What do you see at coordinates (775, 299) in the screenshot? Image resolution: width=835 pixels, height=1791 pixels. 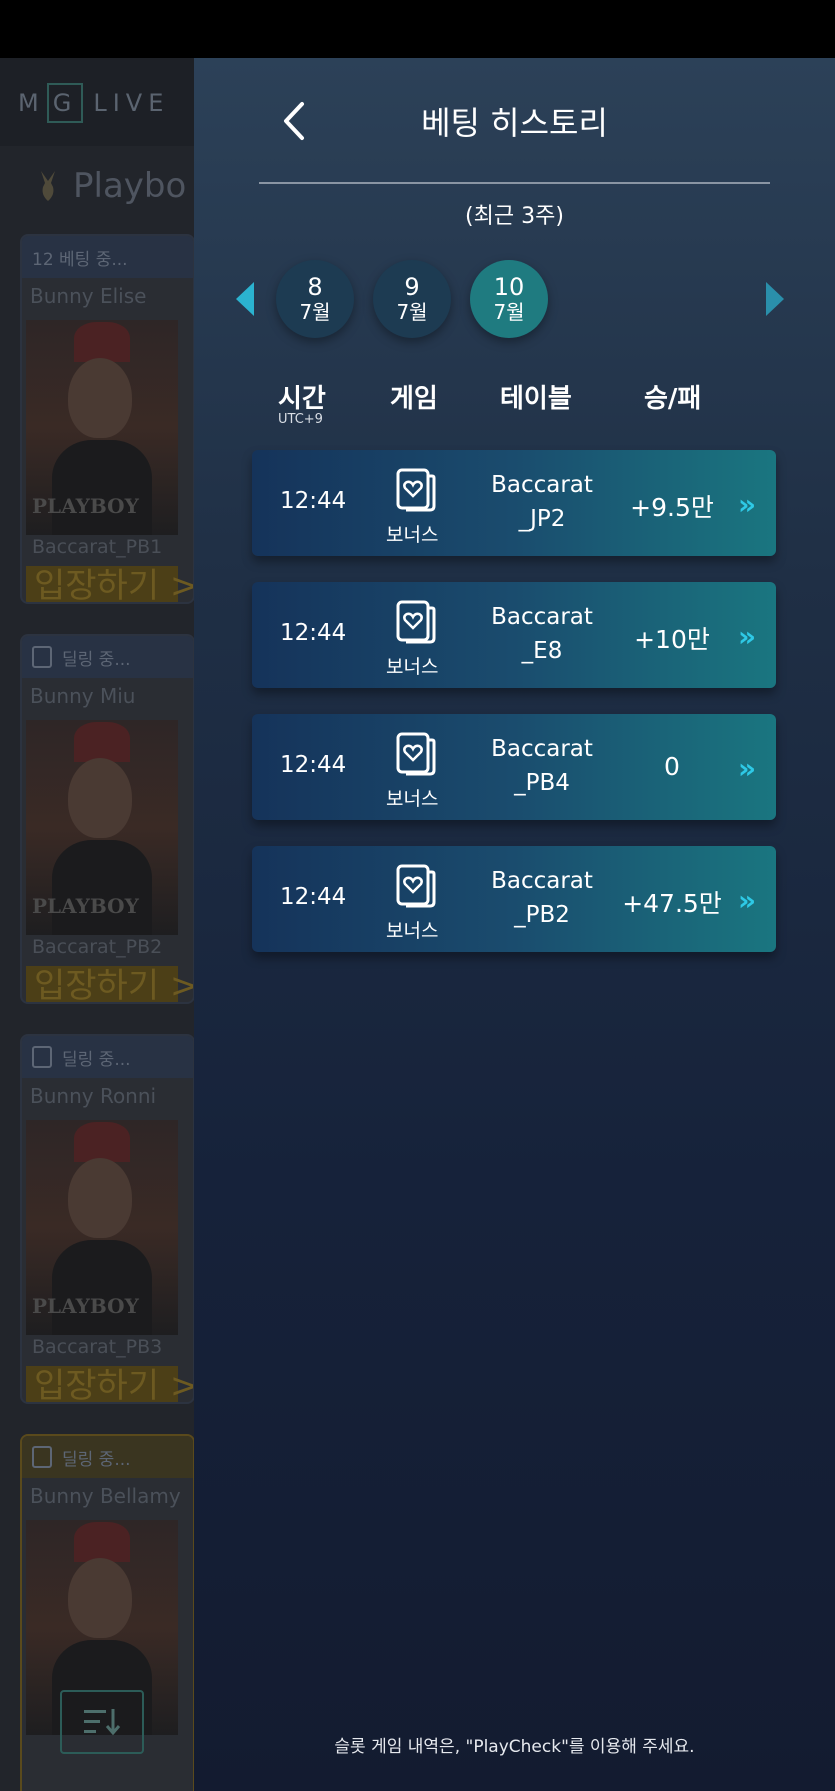 I see `next-date-arrow-icon` at bounding box center [775, 299].